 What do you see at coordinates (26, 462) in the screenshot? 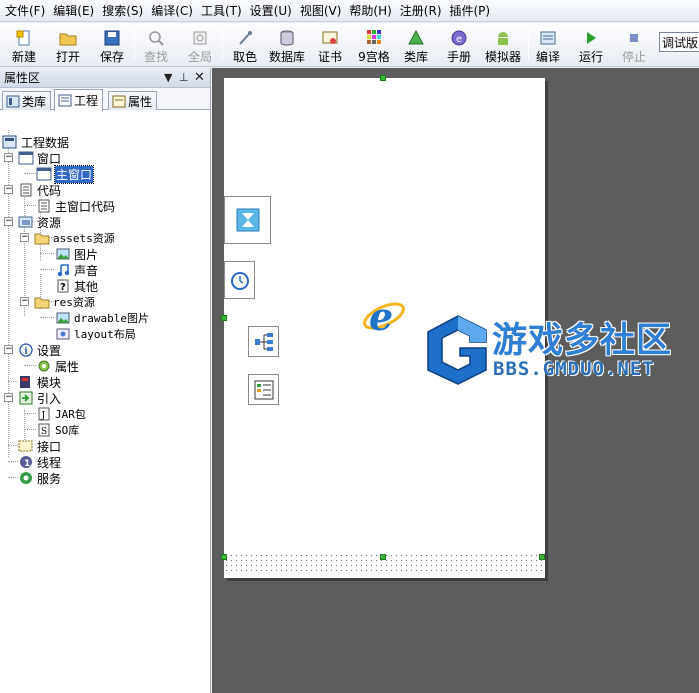
I see `thread-icon: 1` at bounding box center [26, 462].